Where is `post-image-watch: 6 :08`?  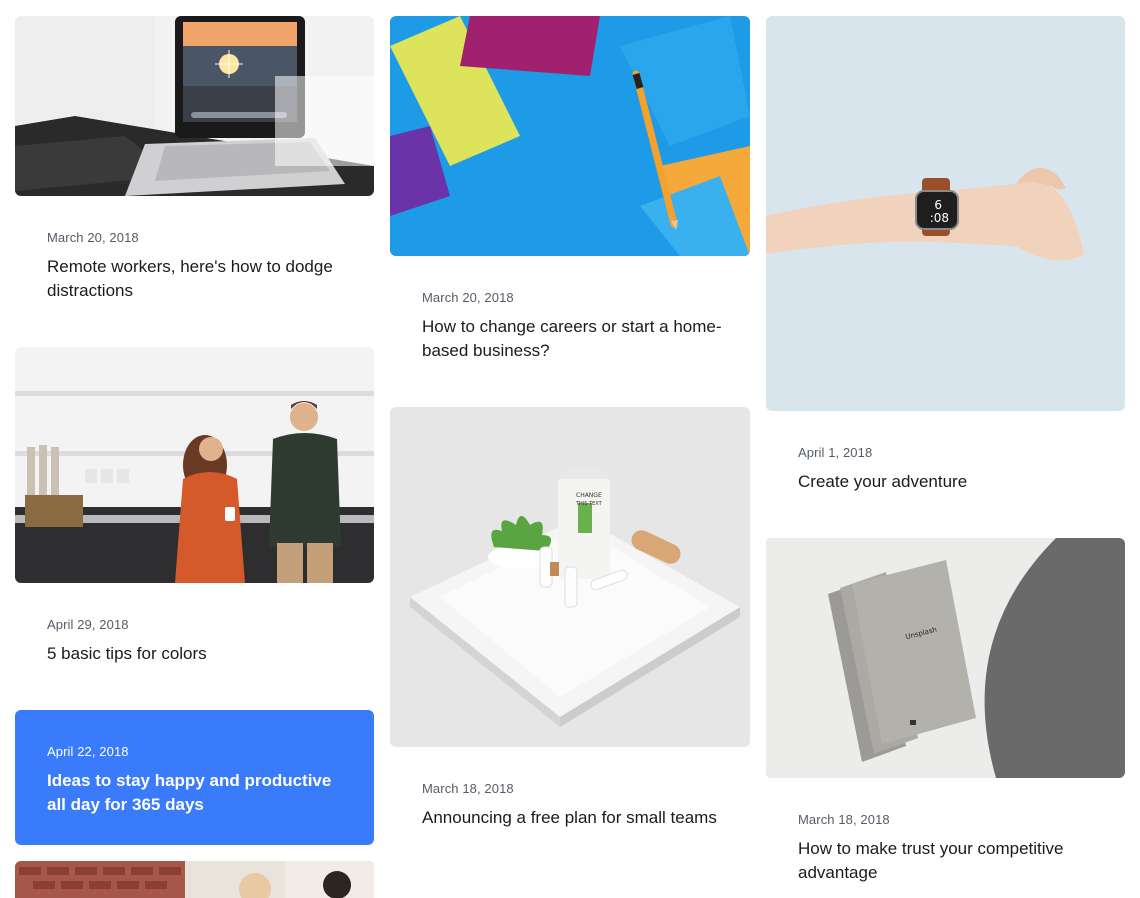
post-image-watch: 6 :08 is located at coordinates (945, 213).